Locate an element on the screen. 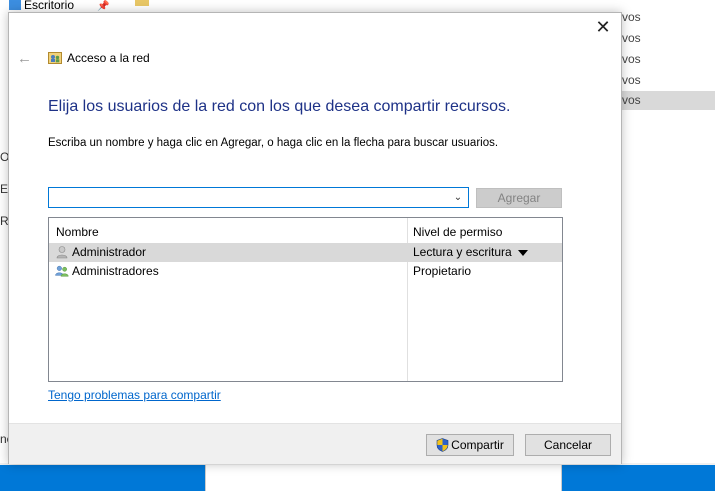 The image size is (715, 491). back-button: ← is located at coordinates (24, 58).